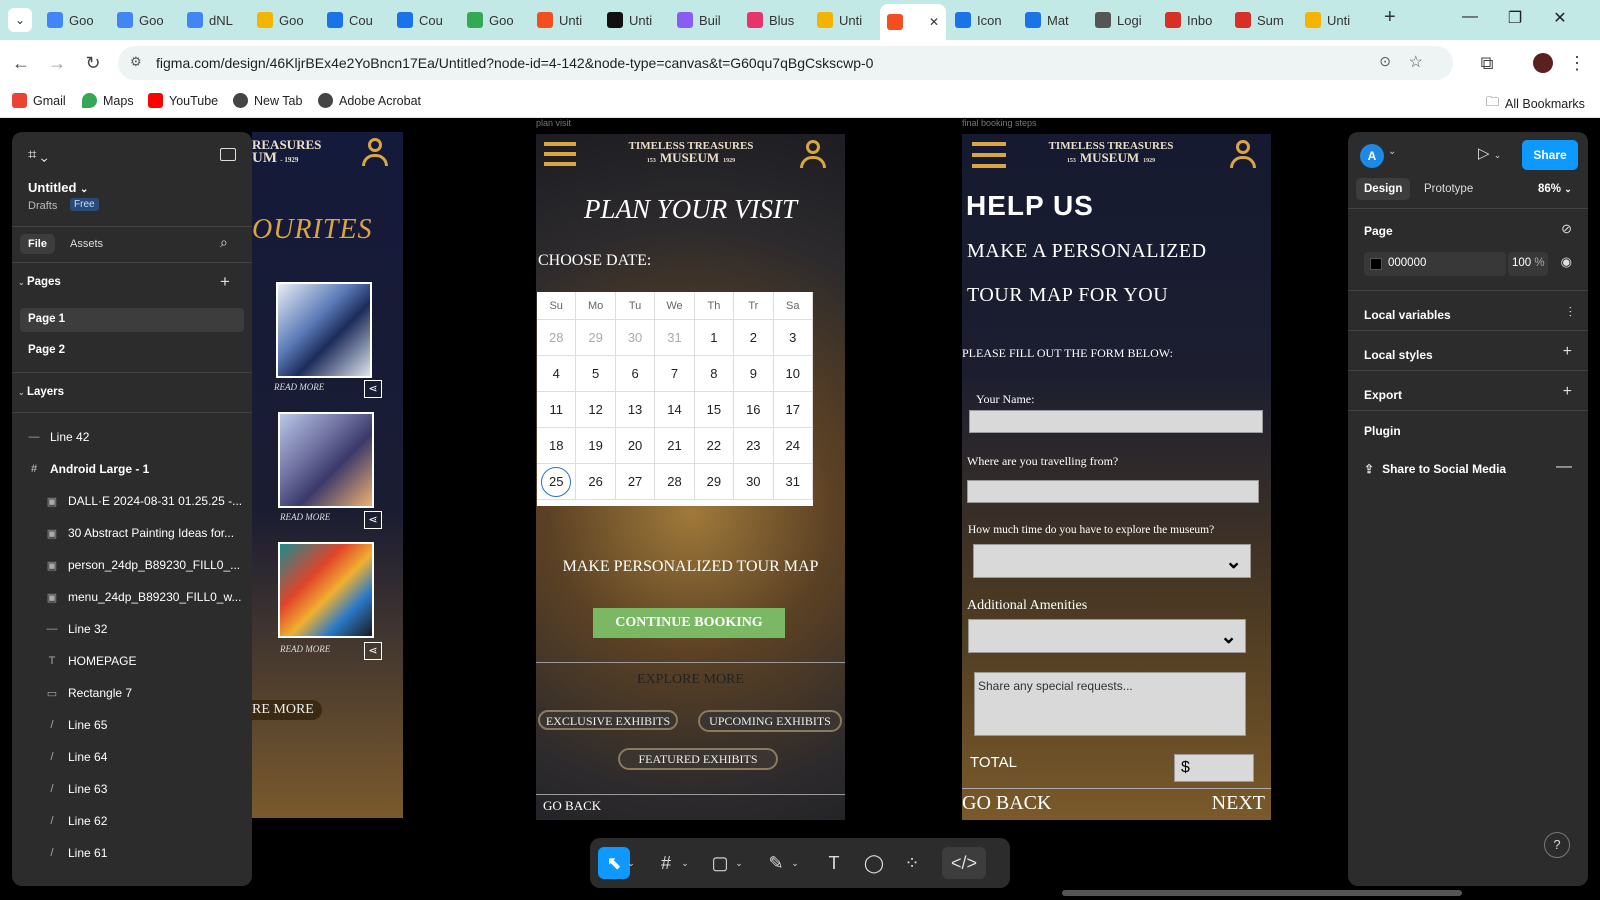 This screenshot has height=900, width=1600. I want to click on page-opacity-input: 100 %, so click(1528, 264).